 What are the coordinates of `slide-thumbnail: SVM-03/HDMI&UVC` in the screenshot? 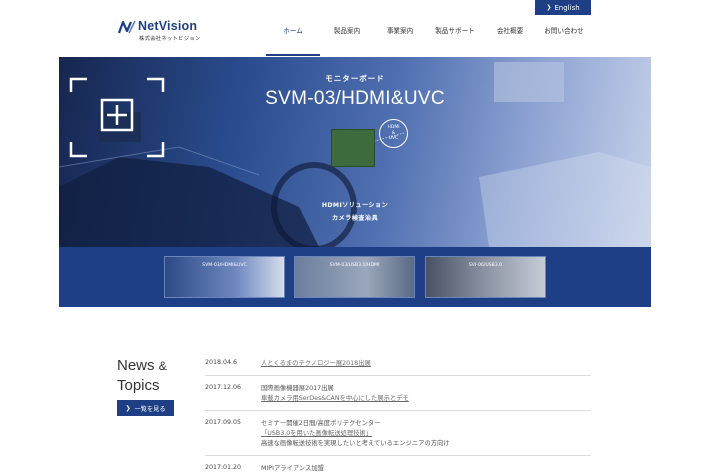 It's located at (224, 277).